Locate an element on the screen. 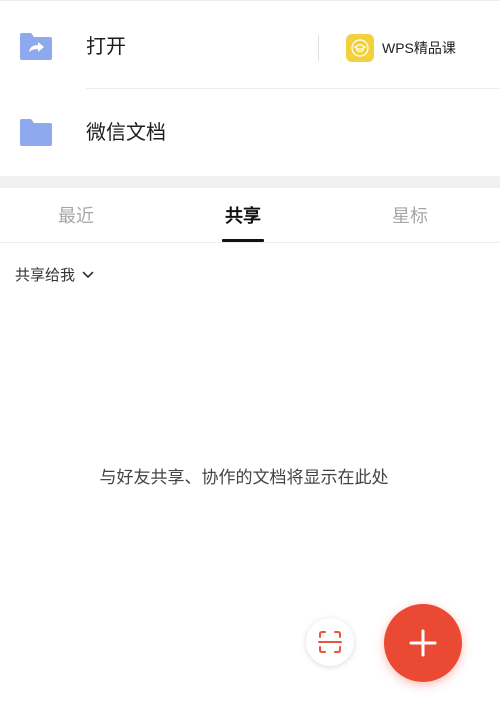 Image resolution: width=500 pixels, height=709 pixels. filter-label: 共享给我 is located at coordinates (45, 275).